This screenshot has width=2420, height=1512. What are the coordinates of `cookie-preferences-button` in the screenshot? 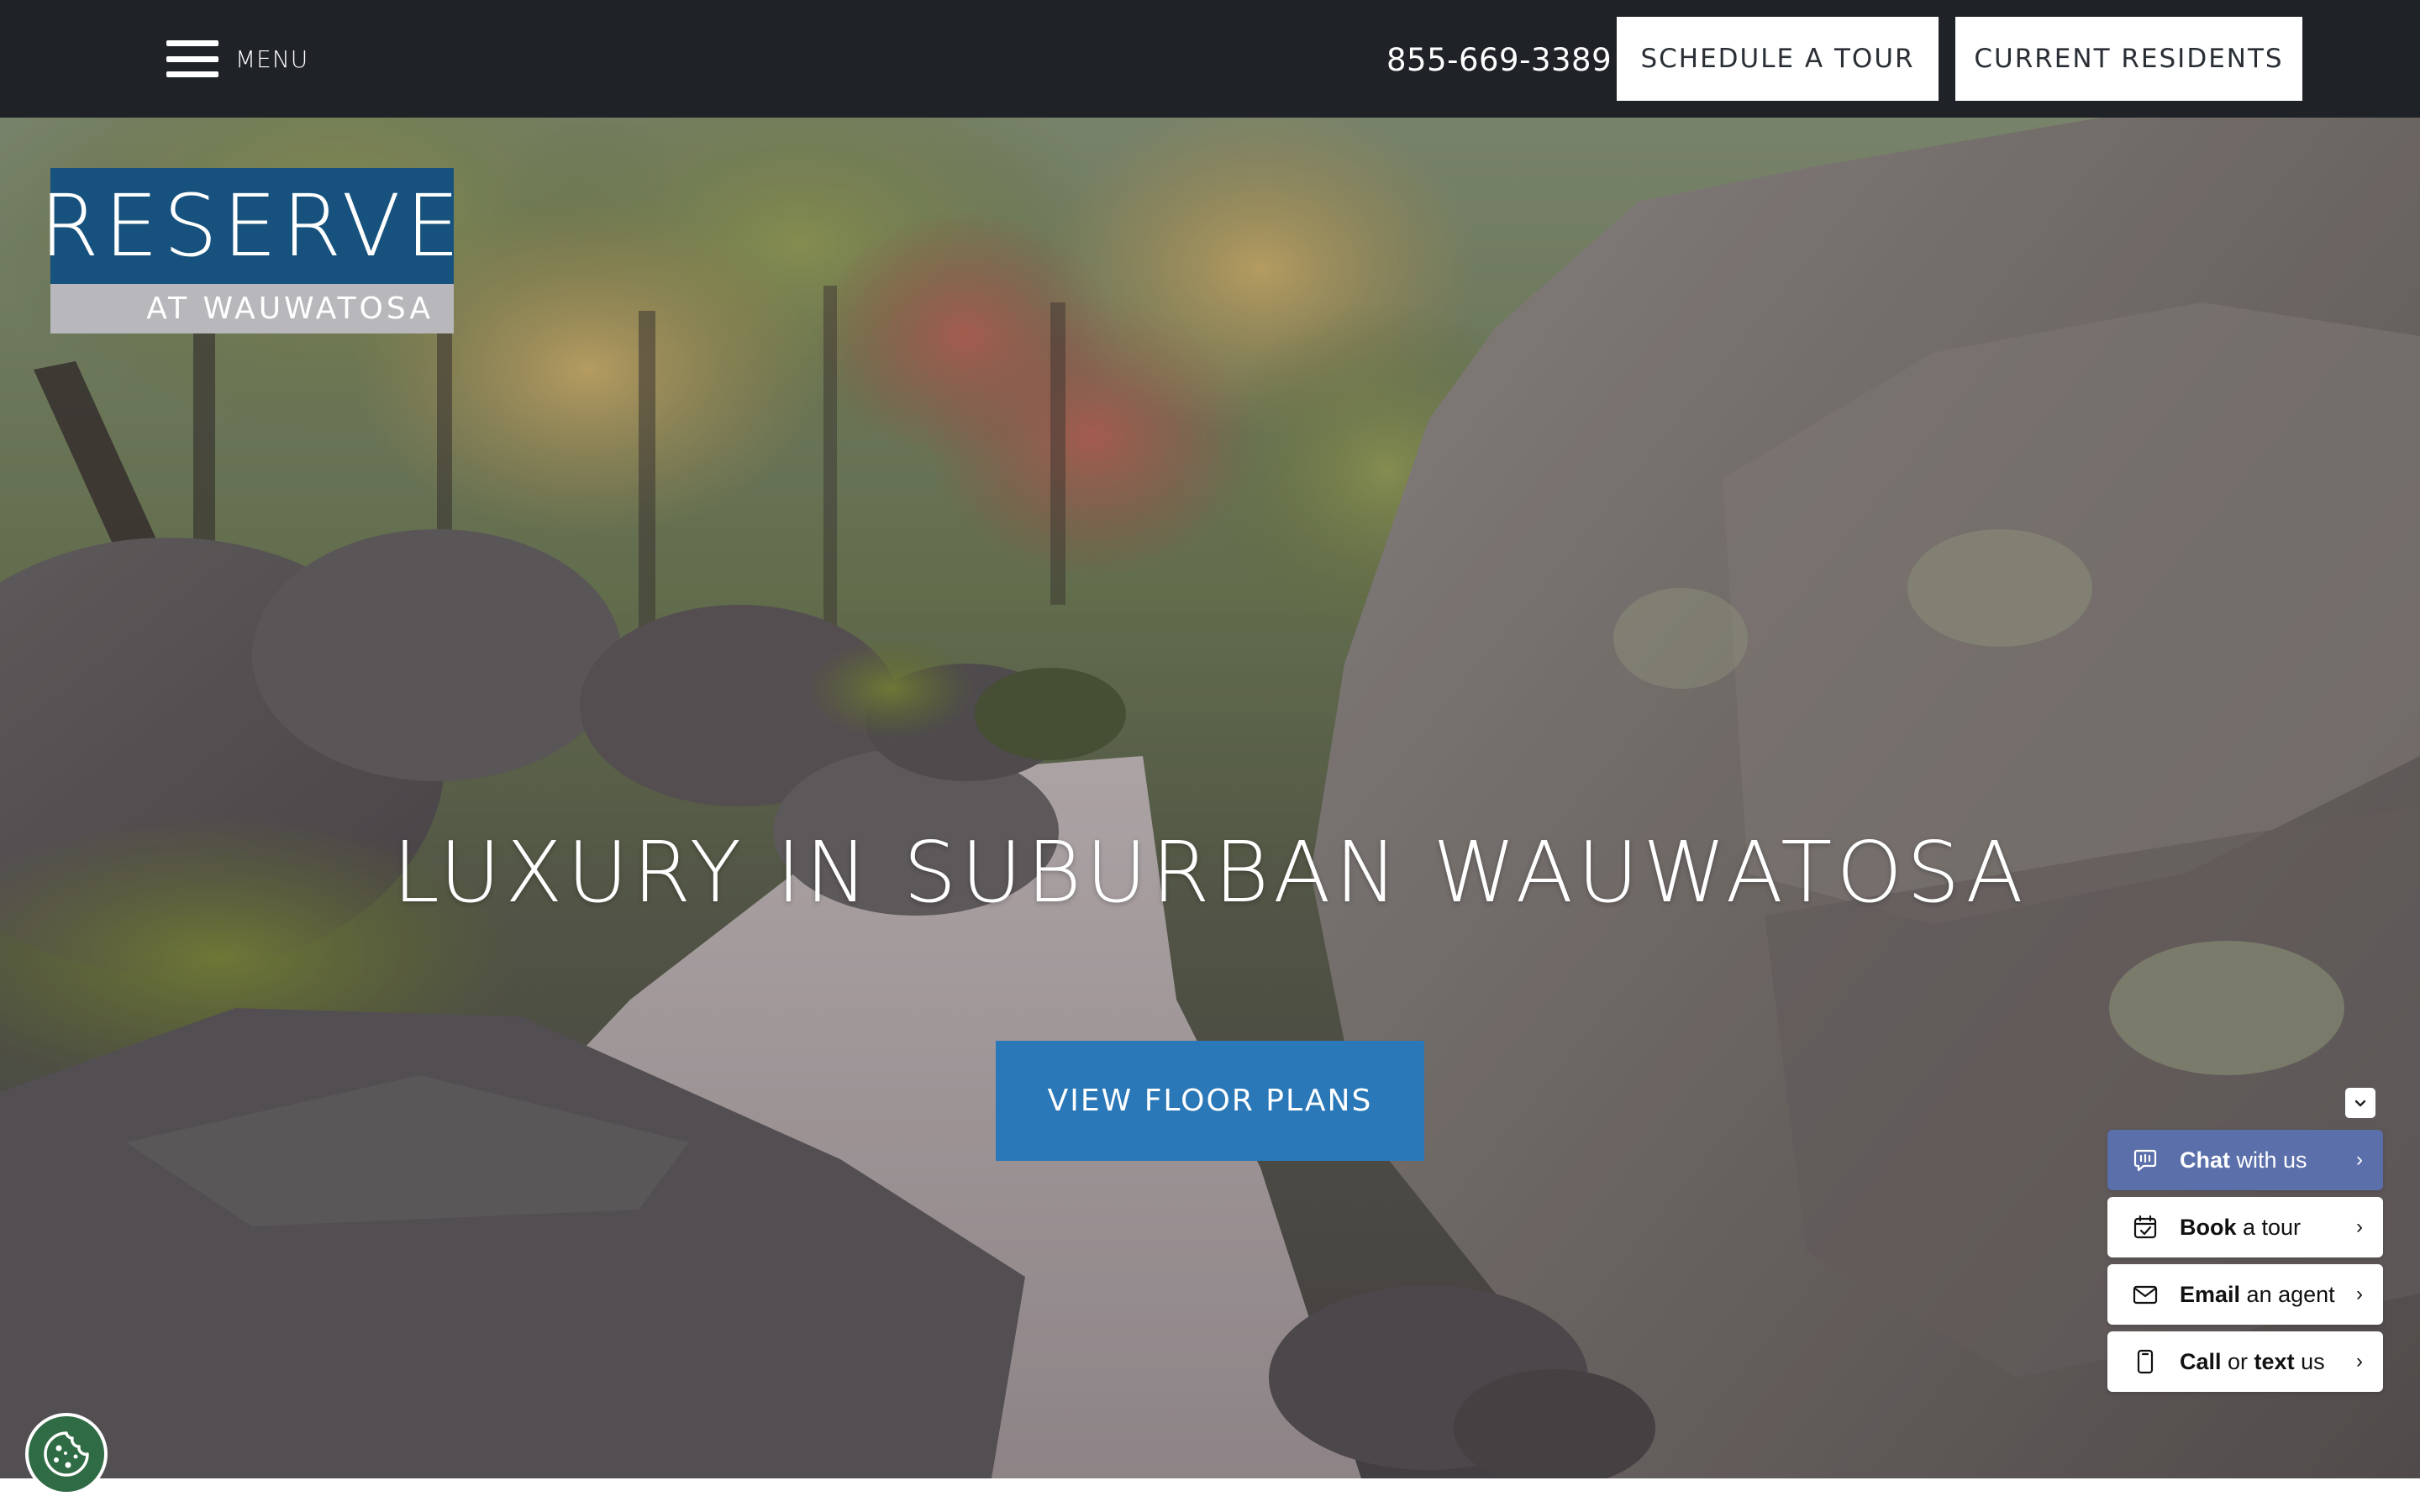 It's located at (66, 1454).